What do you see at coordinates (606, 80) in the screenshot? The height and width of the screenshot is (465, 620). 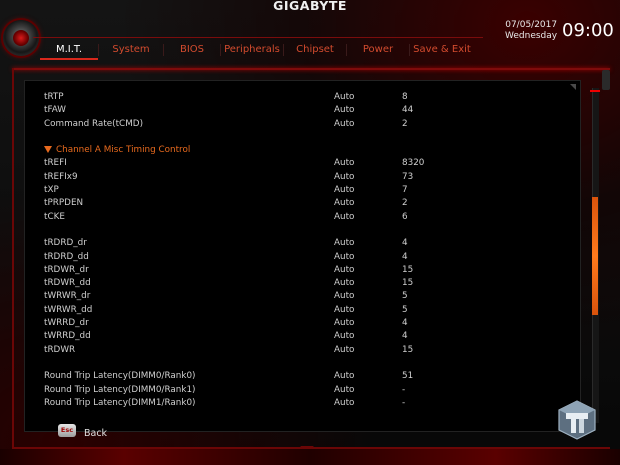 I see `frame-right-cap` at bounding box center [606, 80].